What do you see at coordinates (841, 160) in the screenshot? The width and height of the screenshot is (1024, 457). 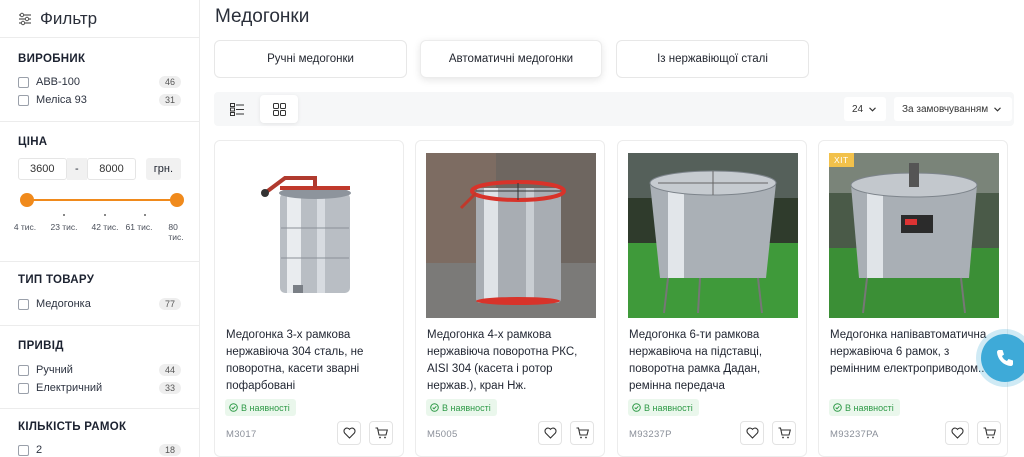 I see `hit-badge: ХІТ` at bounding box center [841, 160].